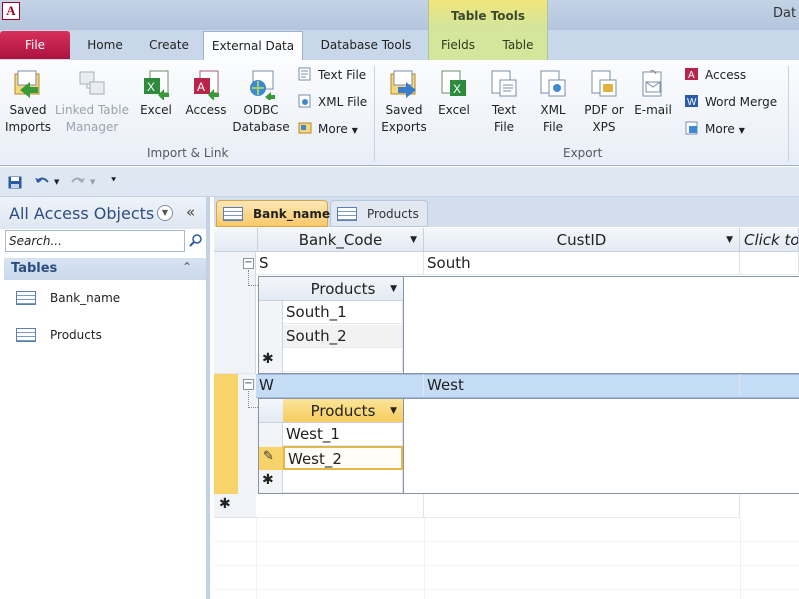 This screenshot has width=799, height=599. What do you see at coordinates (11, 11) in the screenshot?
I see `access-app-icon: A` at bounding box center [11, 11].